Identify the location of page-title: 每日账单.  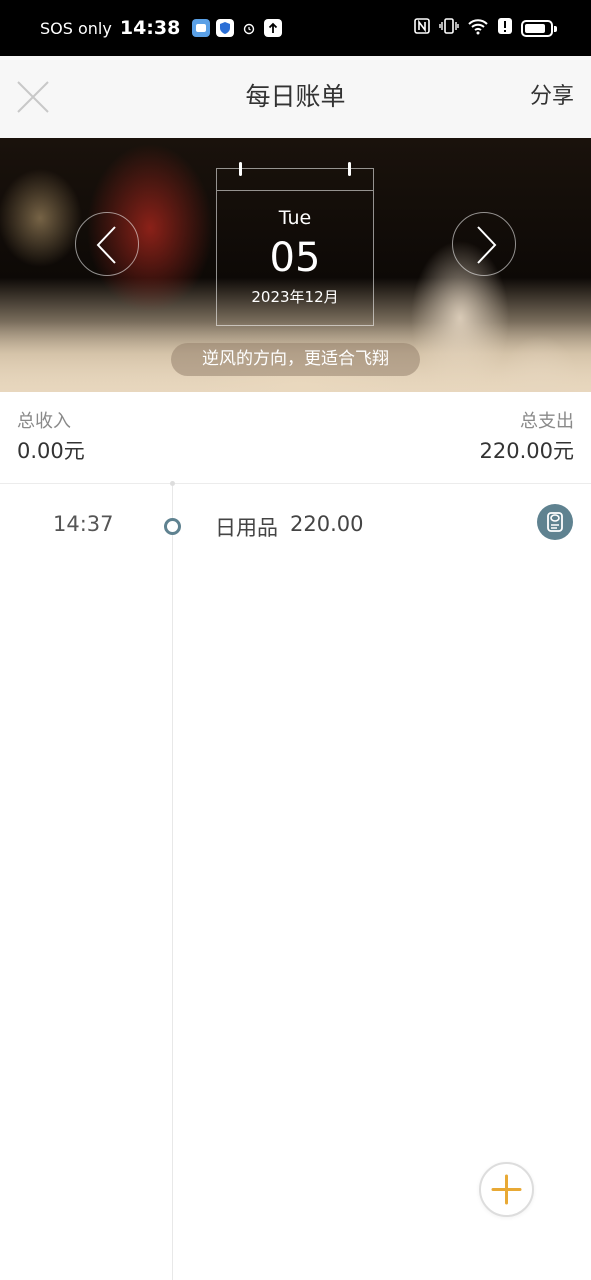
(295, 96).